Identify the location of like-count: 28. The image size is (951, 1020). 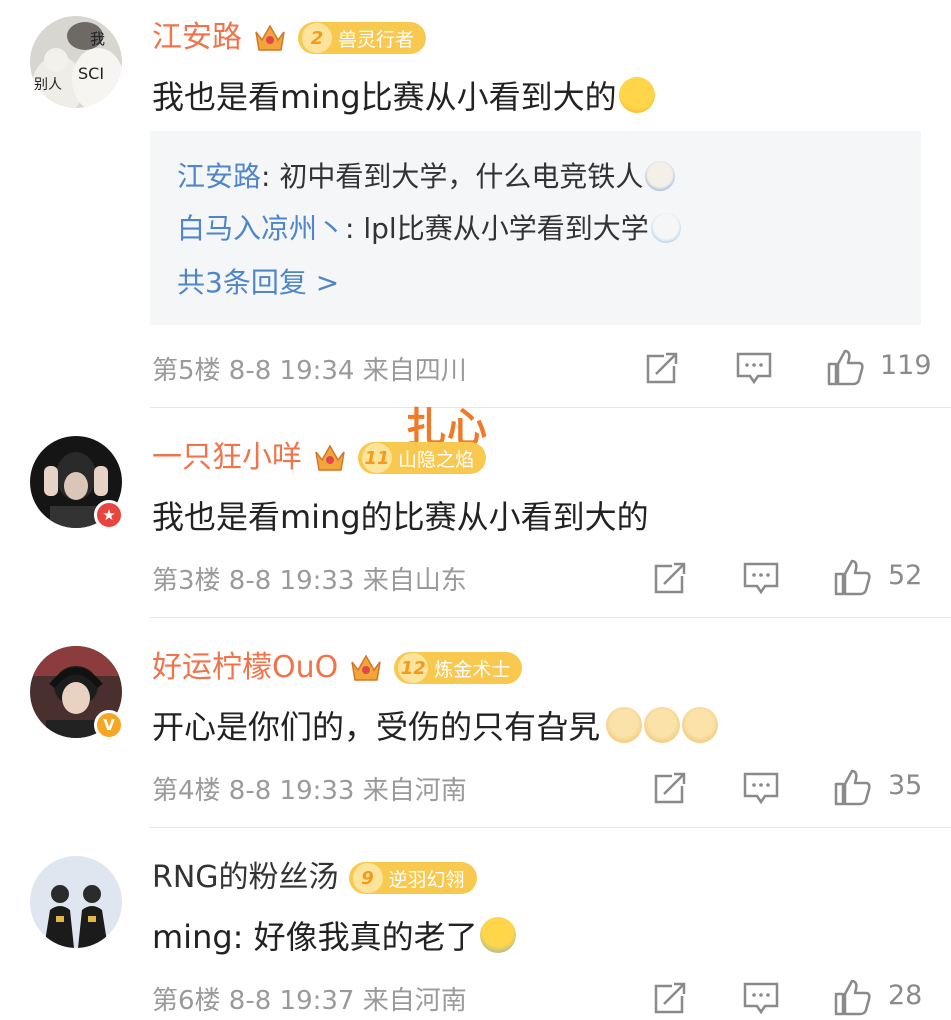
(905, 995).